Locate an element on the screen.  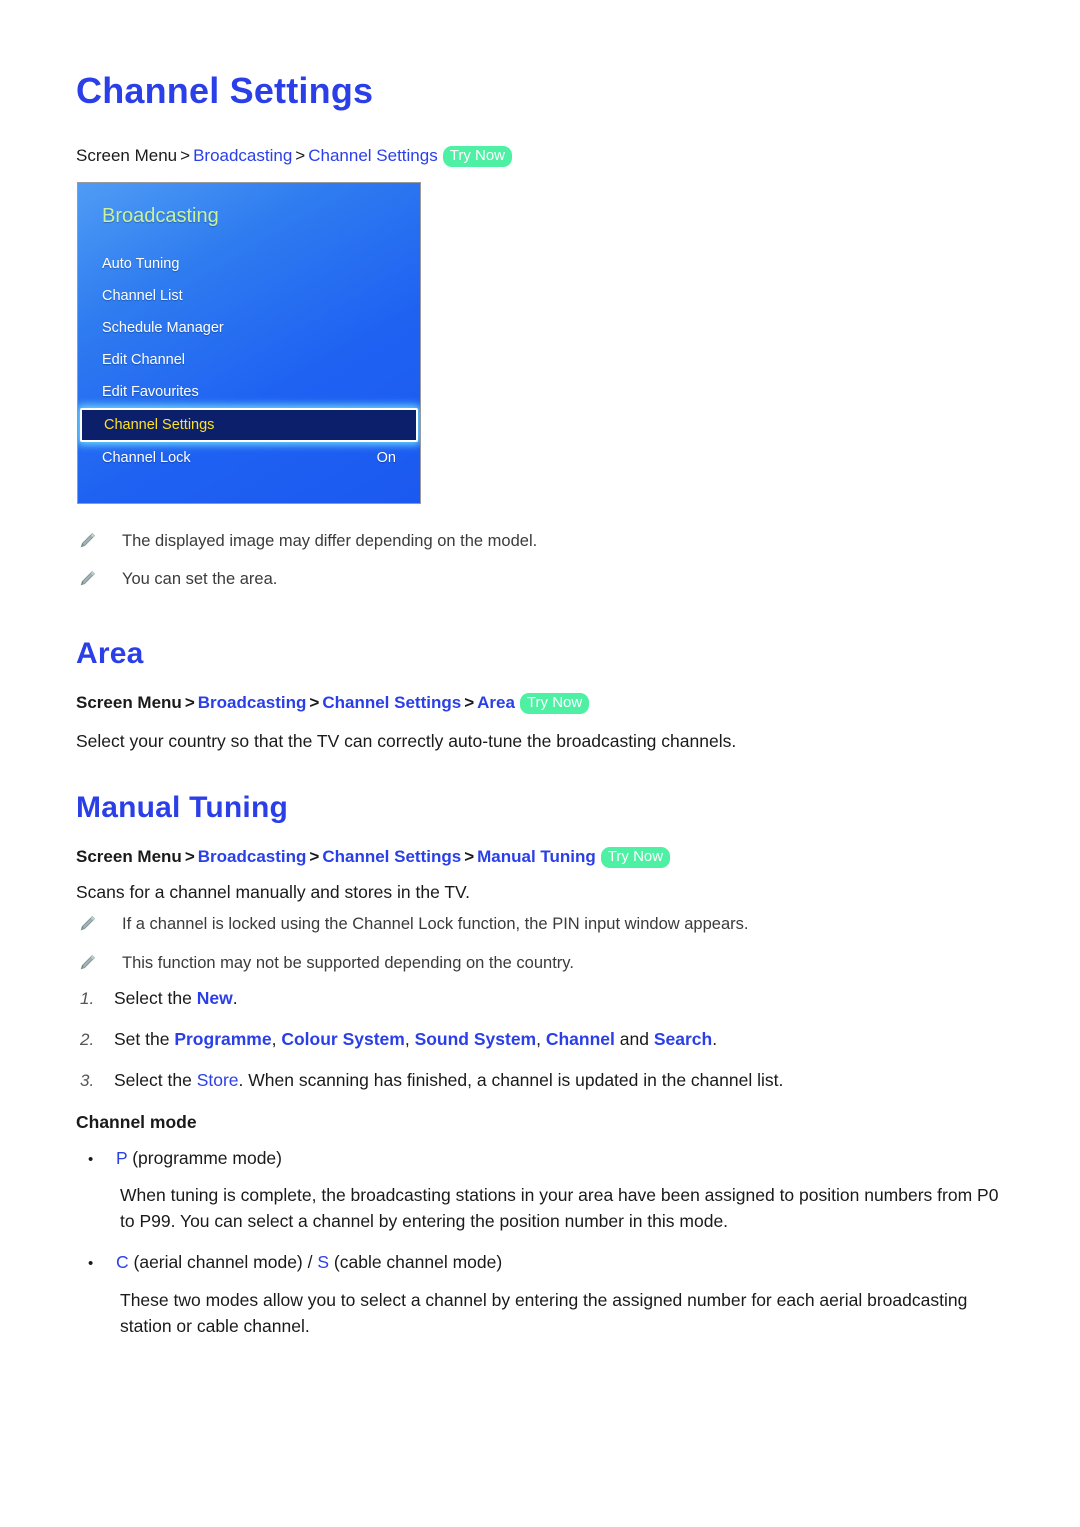
step-number: 3. is located at coordinates (87, 1080).